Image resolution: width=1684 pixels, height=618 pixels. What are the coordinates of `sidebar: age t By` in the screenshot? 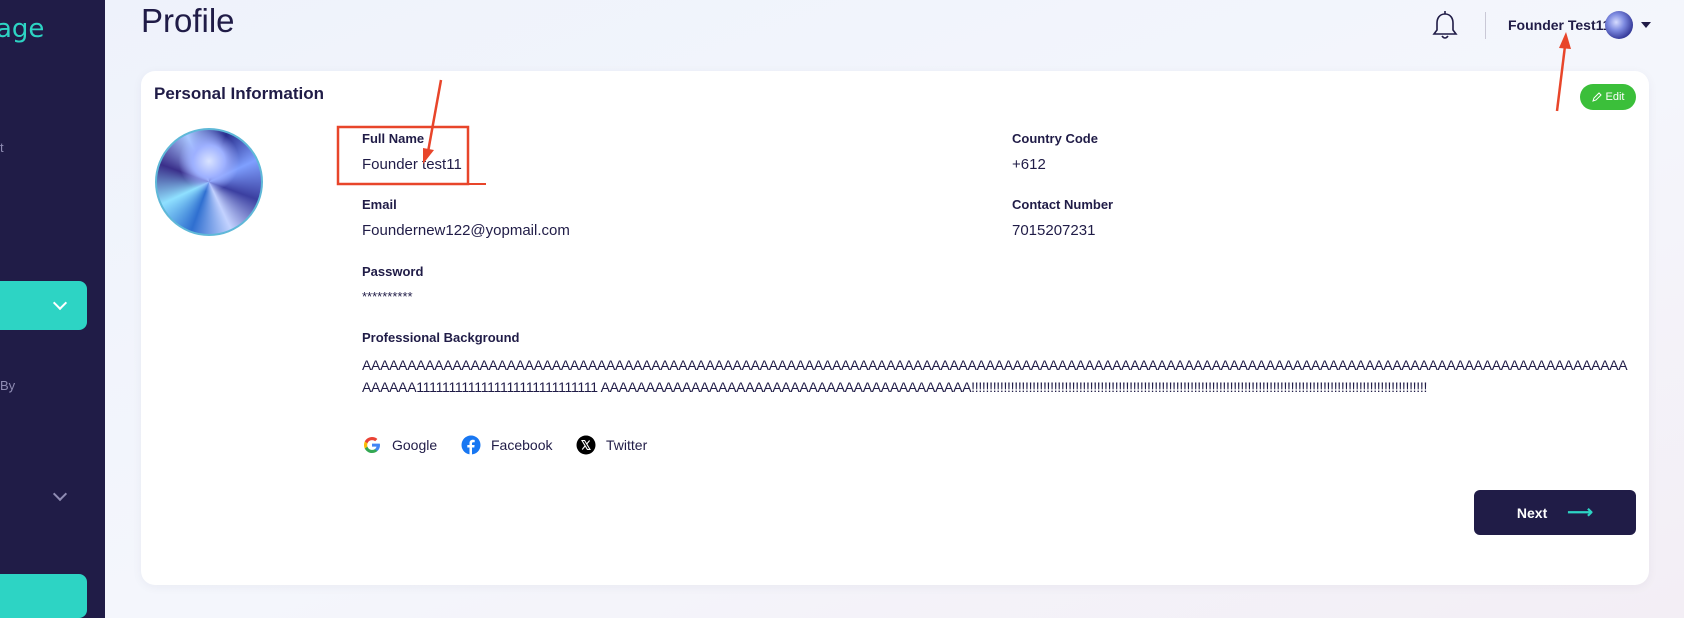 It's located at (52, 309).